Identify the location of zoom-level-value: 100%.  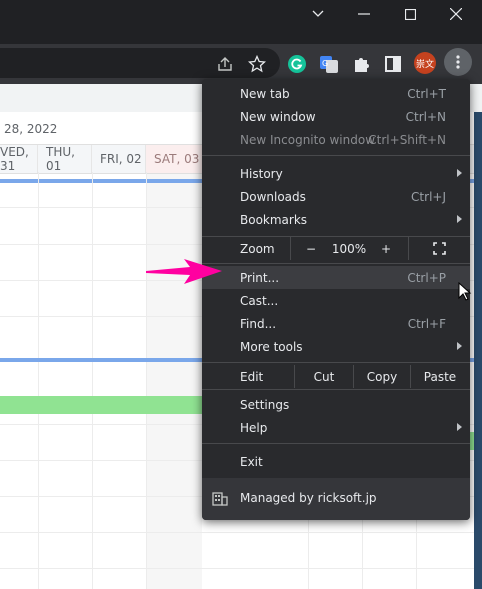
(349, 248).